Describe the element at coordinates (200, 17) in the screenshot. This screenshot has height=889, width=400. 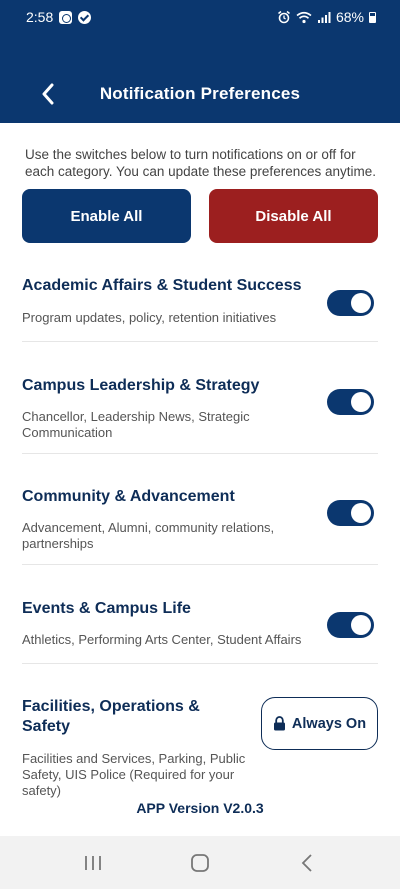
I see `status-bar: 2:58 68%` at that location.